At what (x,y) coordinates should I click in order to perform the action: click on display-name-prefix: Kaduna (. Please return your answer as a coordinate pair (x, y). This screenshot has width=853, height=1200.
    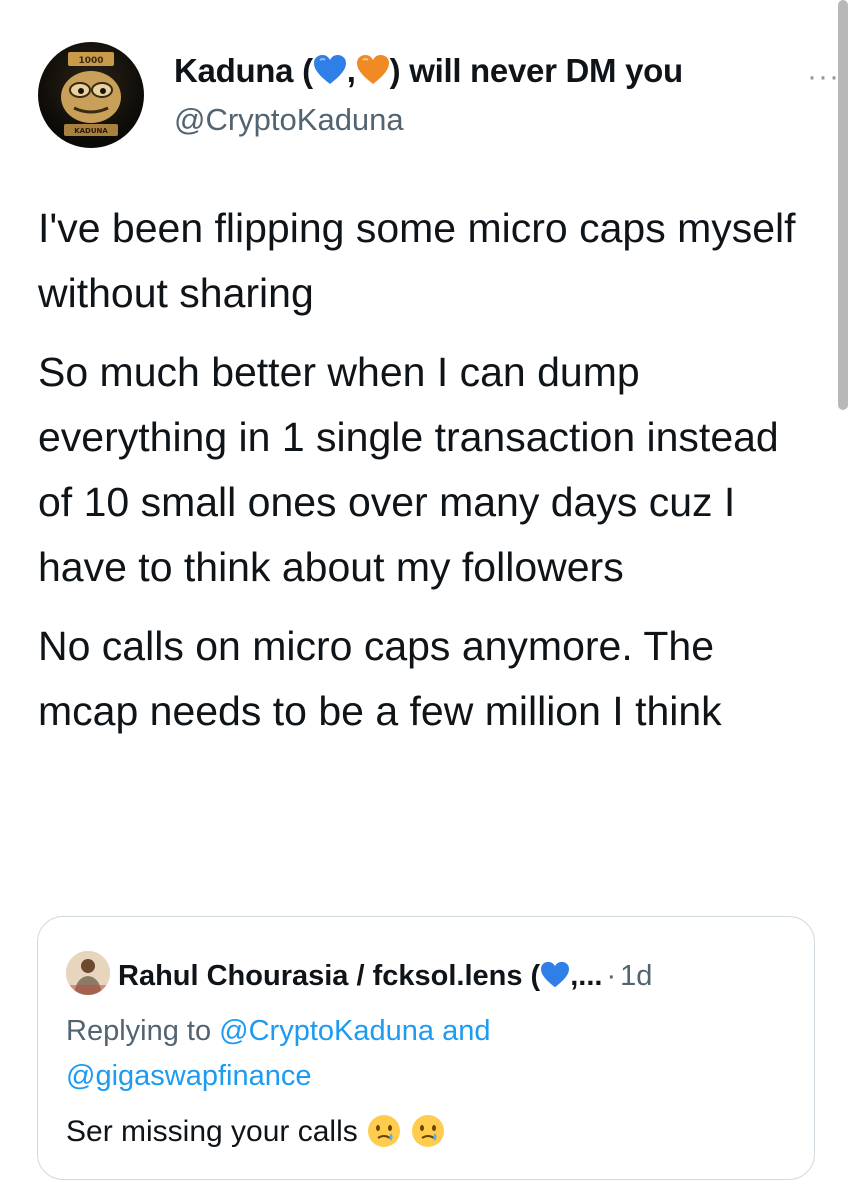
    Looking at the image, I should click on (243, 70).